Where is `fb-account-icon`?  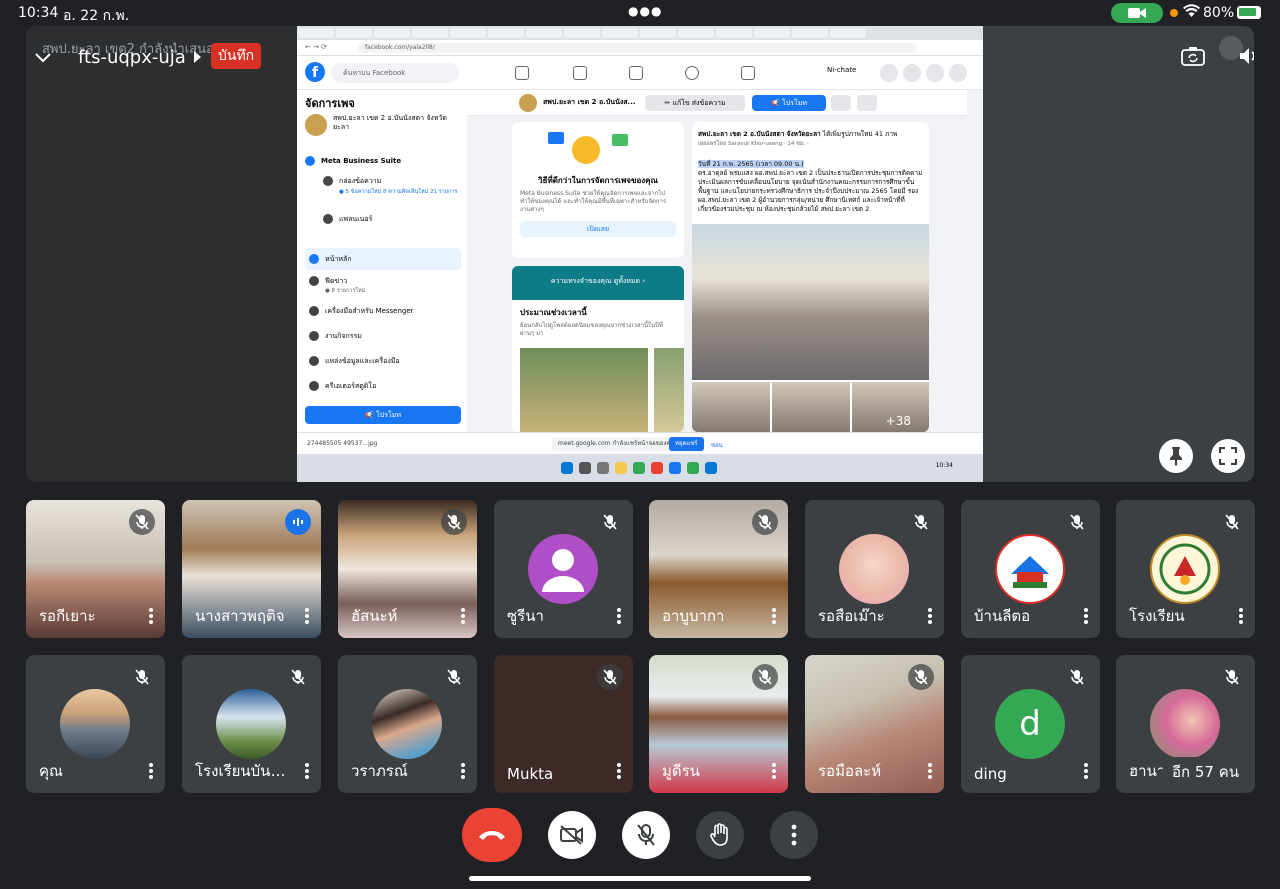 fb-account-icon is located at coordinates (958, 73).